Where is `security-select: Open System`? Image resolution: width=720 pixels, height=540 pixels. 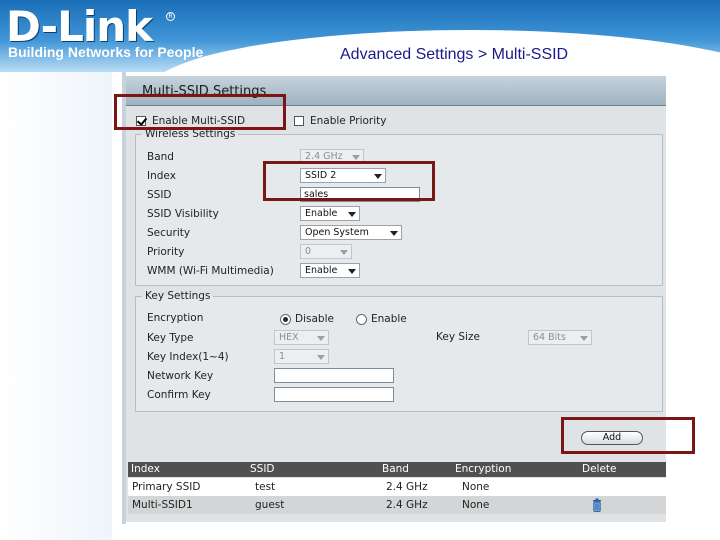
security-select: Open System is located at coordinates (351, 232).